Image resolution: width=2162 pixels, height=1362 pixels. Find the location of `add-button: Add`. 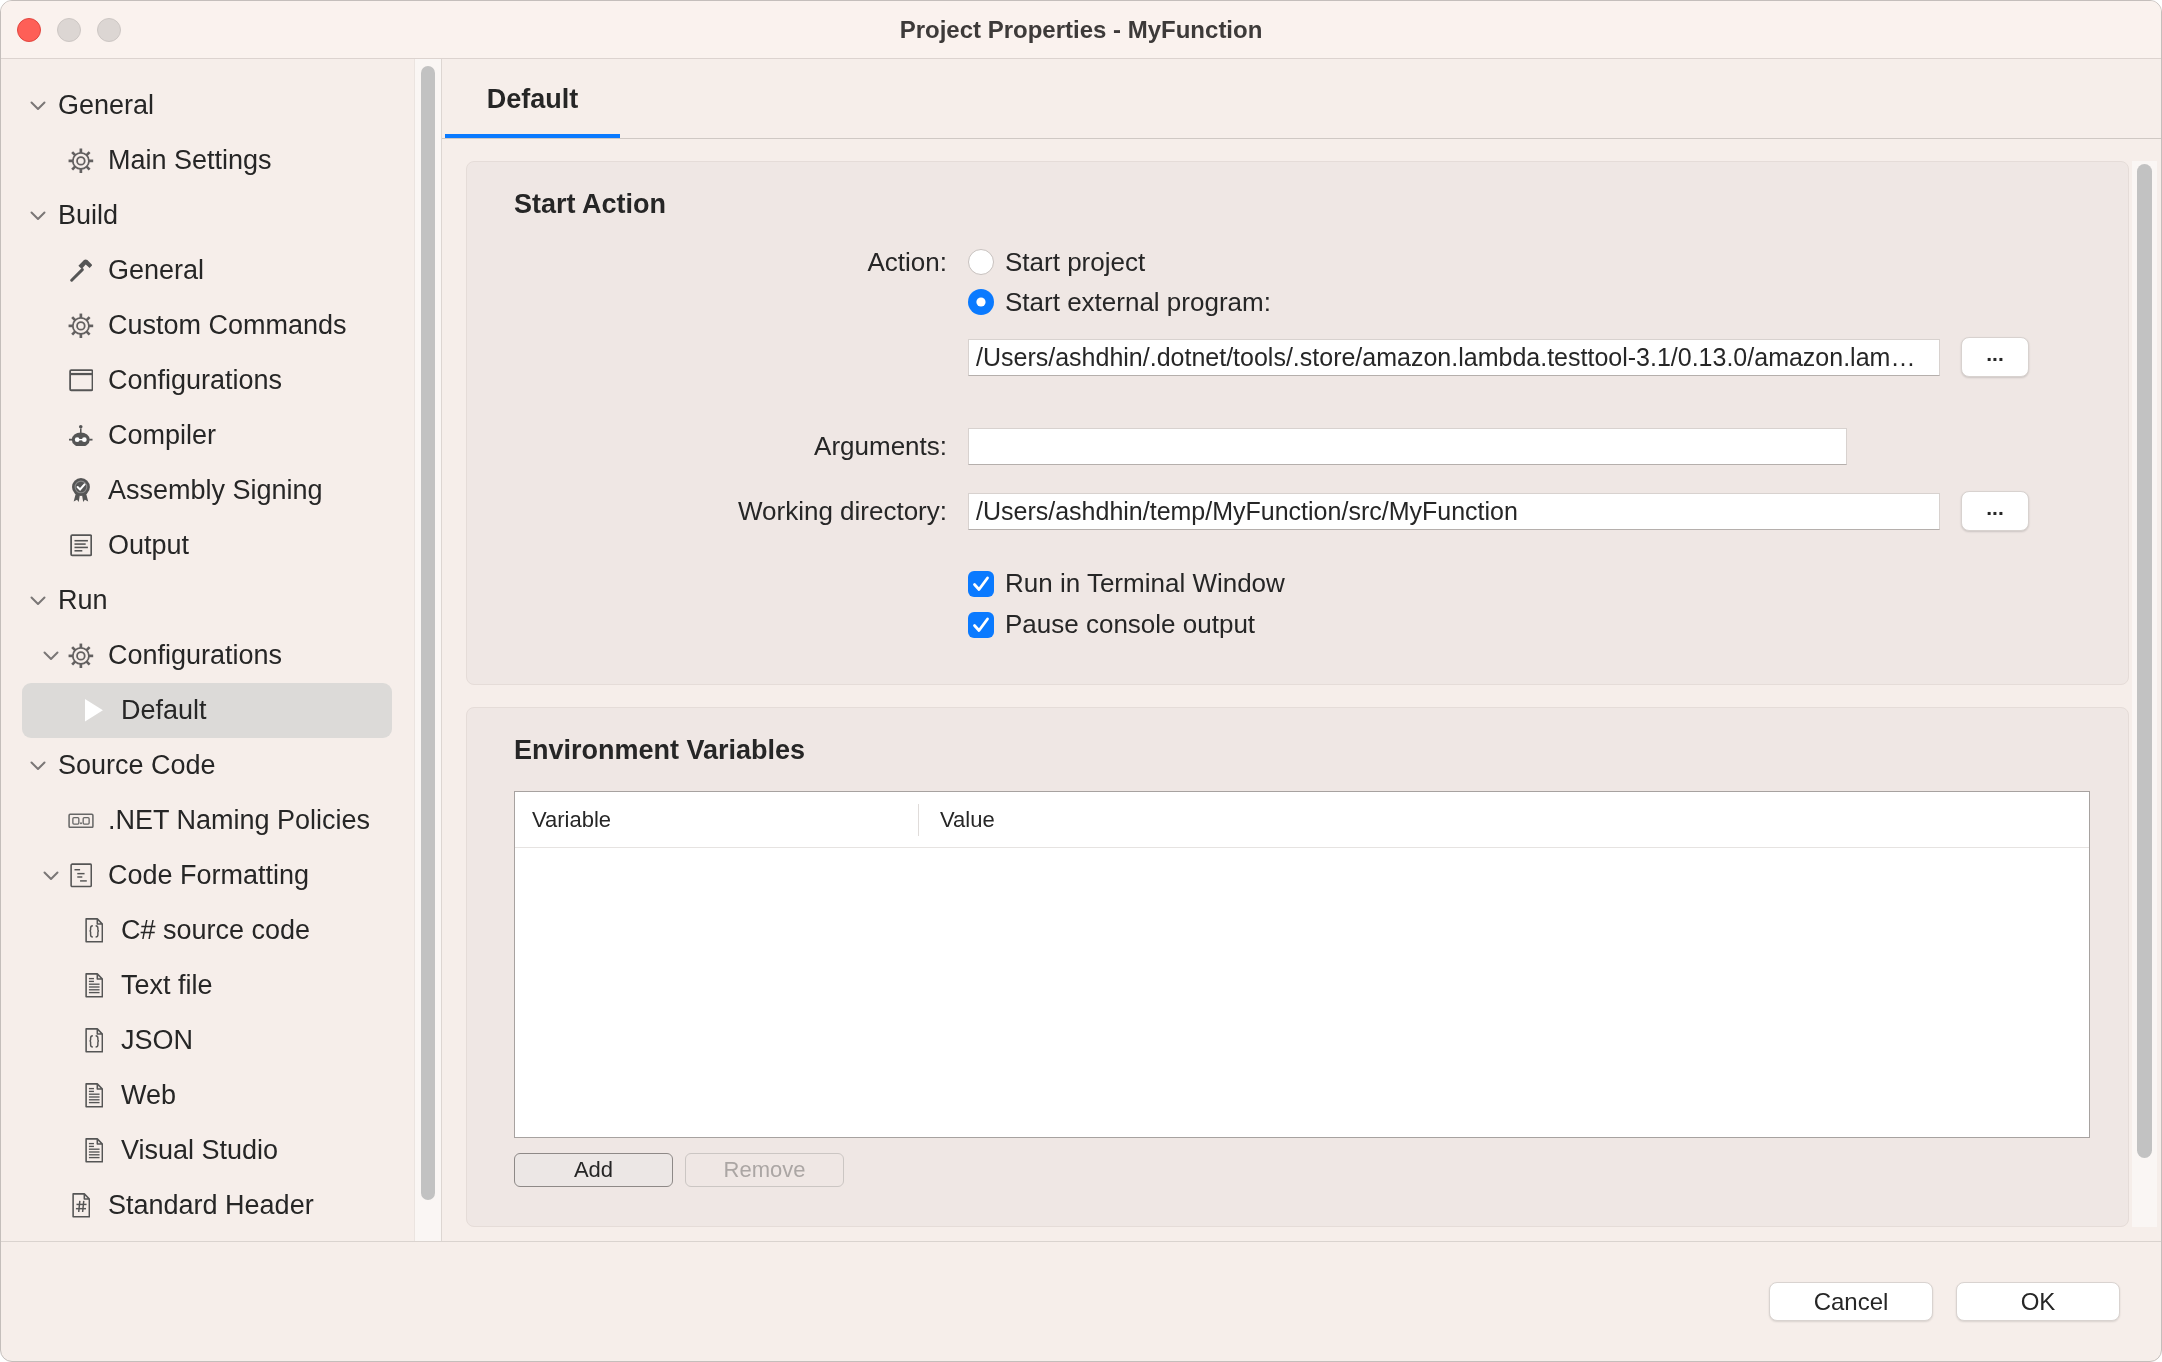

add-button: Add is located at coordinates (593, 1170).